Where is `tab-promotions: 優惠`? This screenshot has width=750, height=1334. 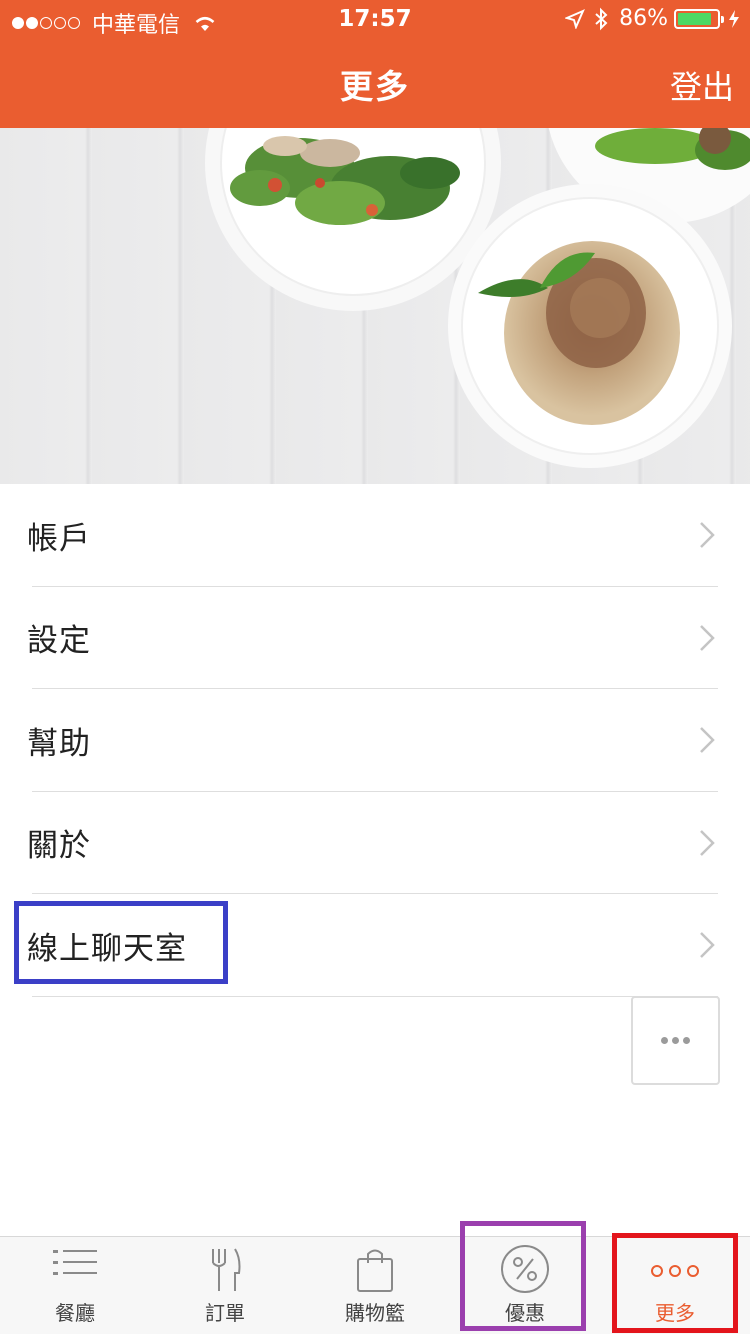
tab-promotions: 優惠 is located at coordinates (525, 1285).